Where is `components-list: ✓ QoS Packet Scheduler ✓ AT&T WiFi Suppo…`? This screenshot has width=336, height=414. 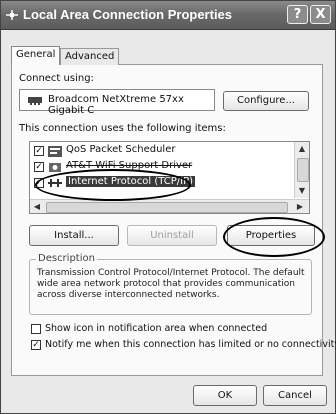 components-list: ✓ QoS Packet Scheduler ✓ AT&T WiFi Suppo… is located at coordinates (169, 177).